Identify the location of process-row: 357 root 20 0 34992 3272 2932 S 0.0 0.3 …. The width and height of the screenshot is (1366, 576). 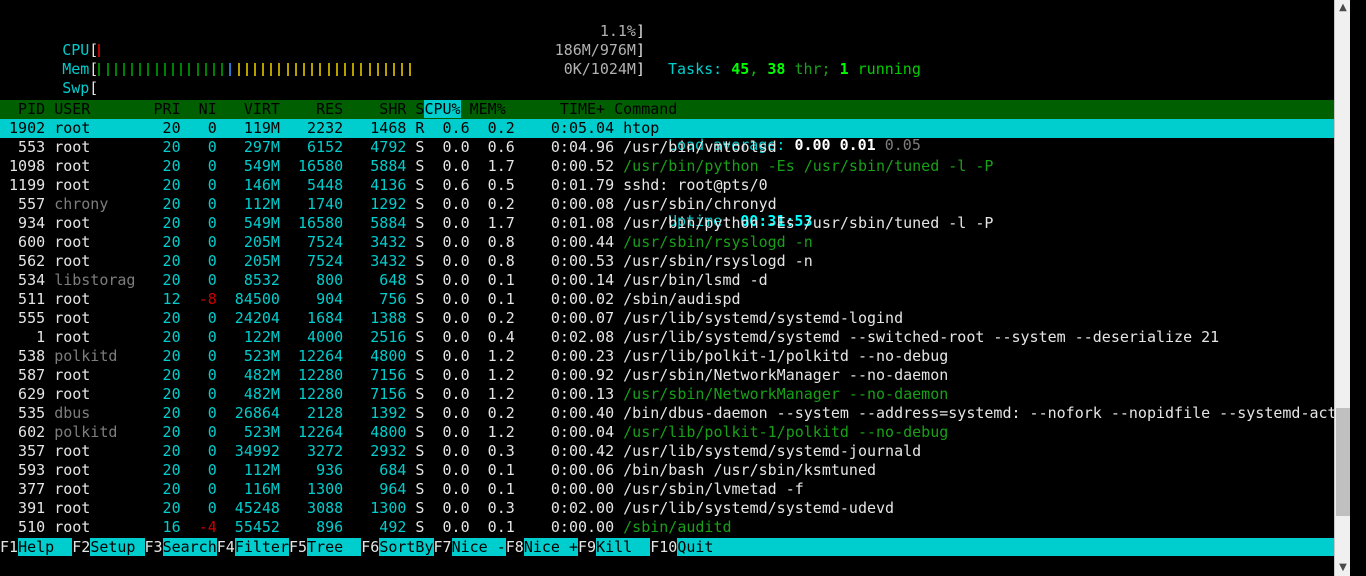
(669, 451).